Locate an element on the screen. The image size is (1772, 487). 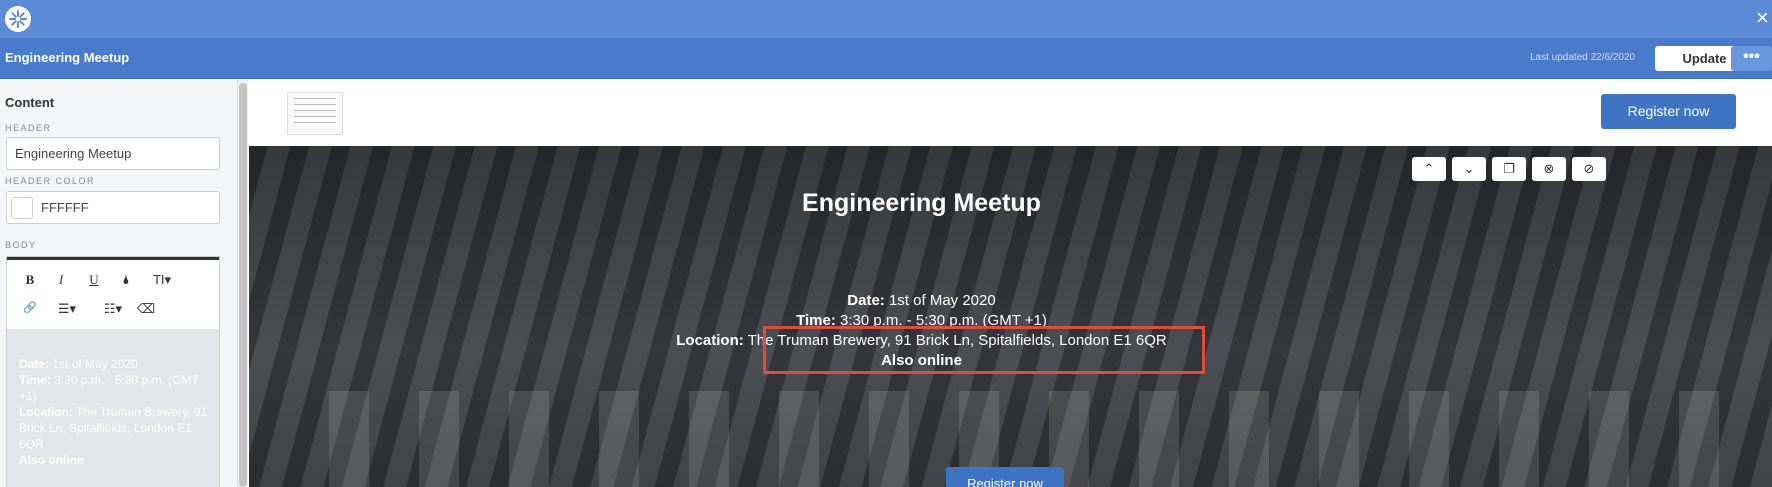
clear-format-icon: ⌫ is located at coordinates (146, 309).